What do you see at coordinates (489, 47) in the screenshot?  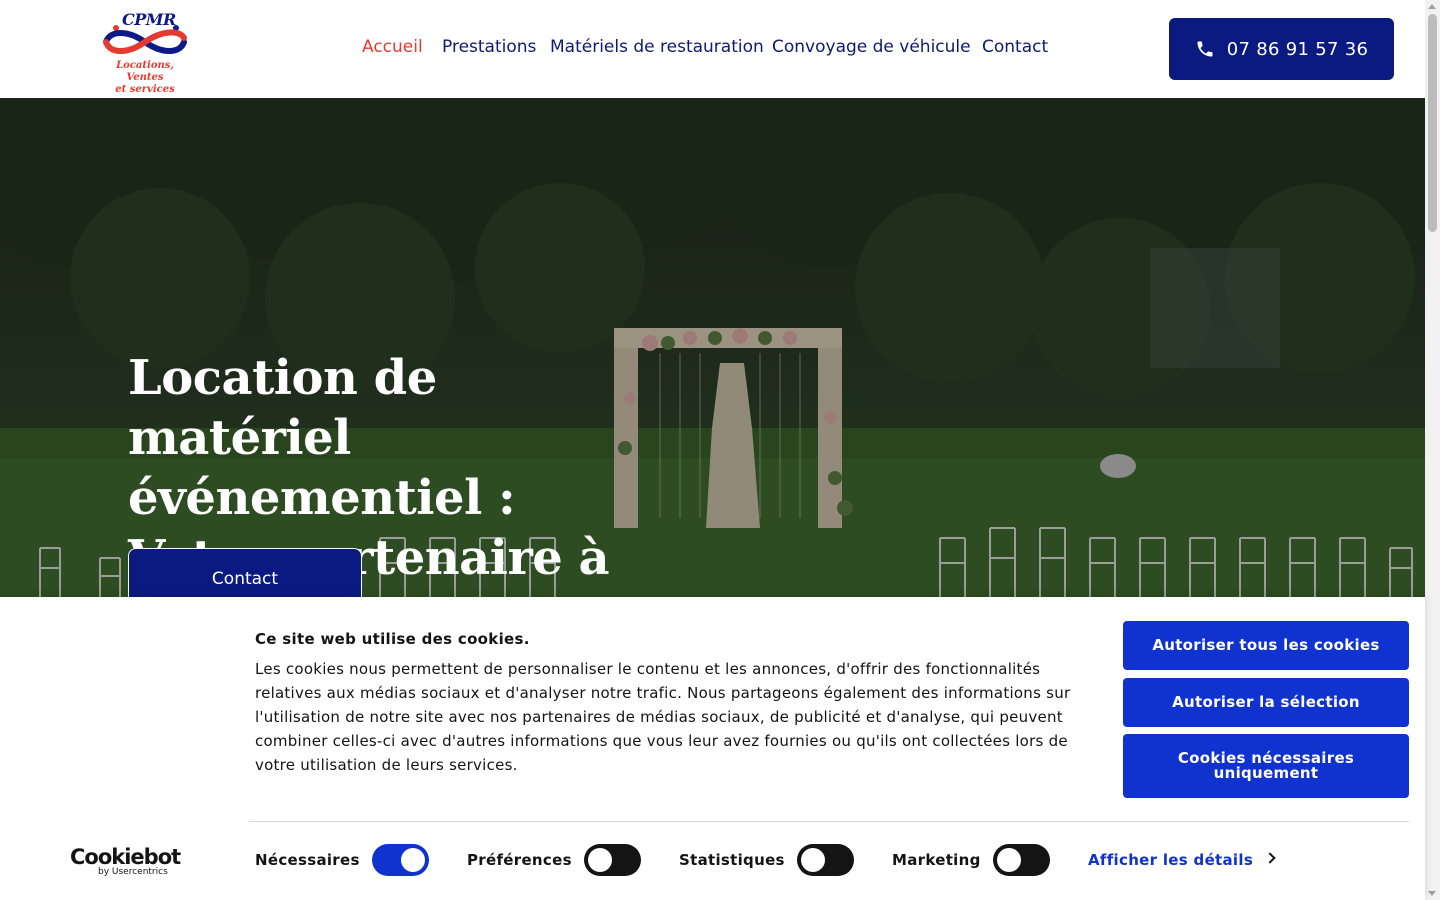 I see `nav-prestations: Prestations` at bounding box center [489, 47].